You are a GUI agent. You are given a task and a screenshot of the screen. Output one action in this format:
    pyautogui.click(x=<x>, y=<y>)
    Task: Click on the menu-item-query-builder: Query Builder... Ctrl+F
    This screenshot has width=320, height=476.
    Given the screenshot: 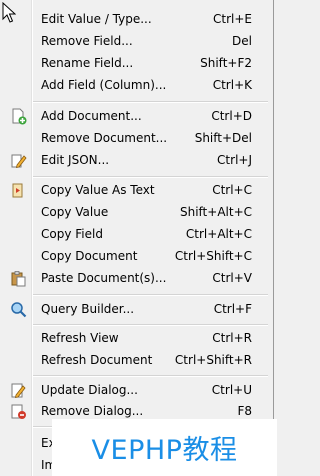 What is the action you would take?
    pyautogui.click(x=134, y=309)
    